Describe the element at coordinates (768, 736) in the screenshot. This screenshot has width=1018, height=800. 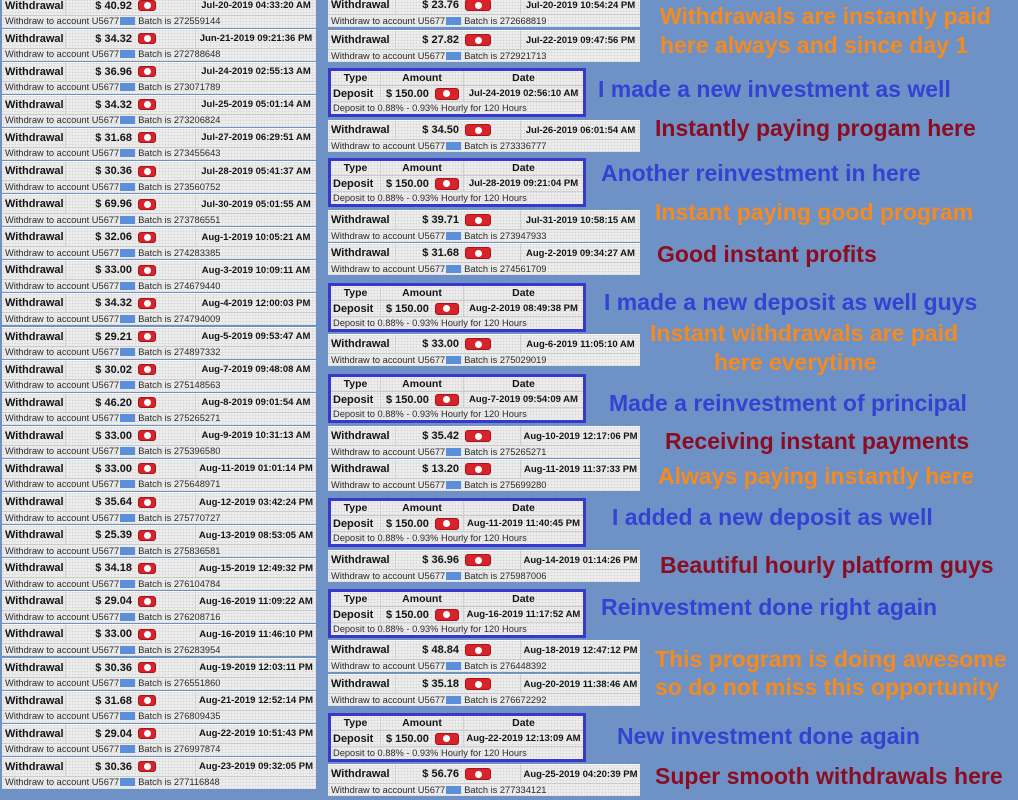
I see `annotation-text: New investment done again` at that location.